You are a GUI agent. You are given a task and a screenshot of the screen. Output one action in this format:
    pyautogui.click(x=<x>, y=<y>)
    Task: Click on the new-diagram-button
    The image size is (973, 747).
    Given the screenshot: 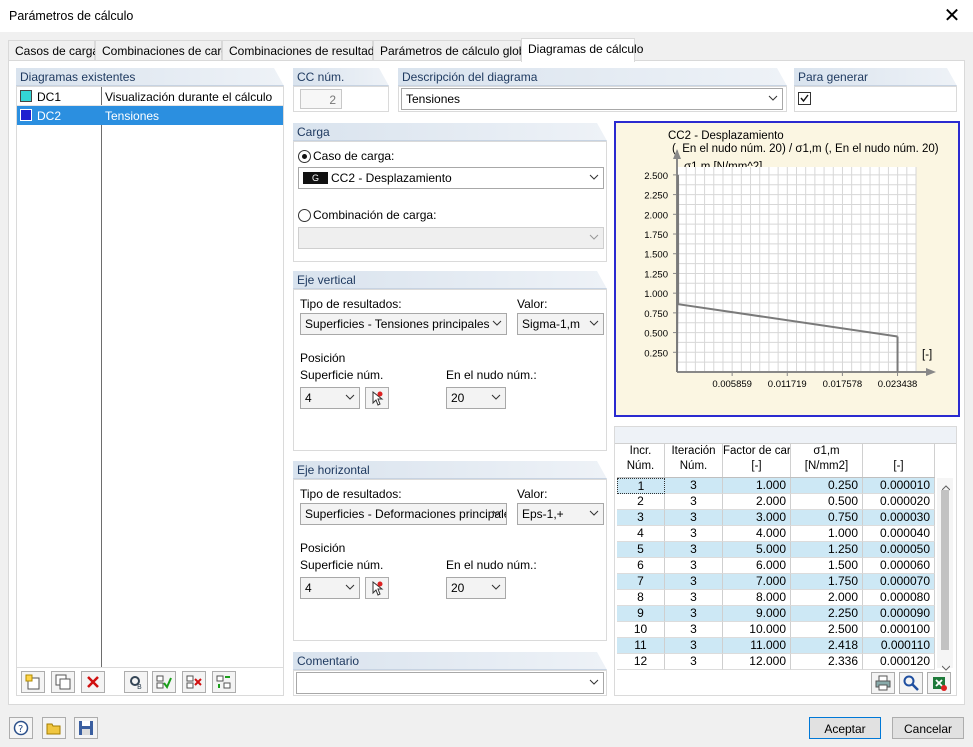 What is the action you would take?
    pyautogui.click(x=33, y=682)
    